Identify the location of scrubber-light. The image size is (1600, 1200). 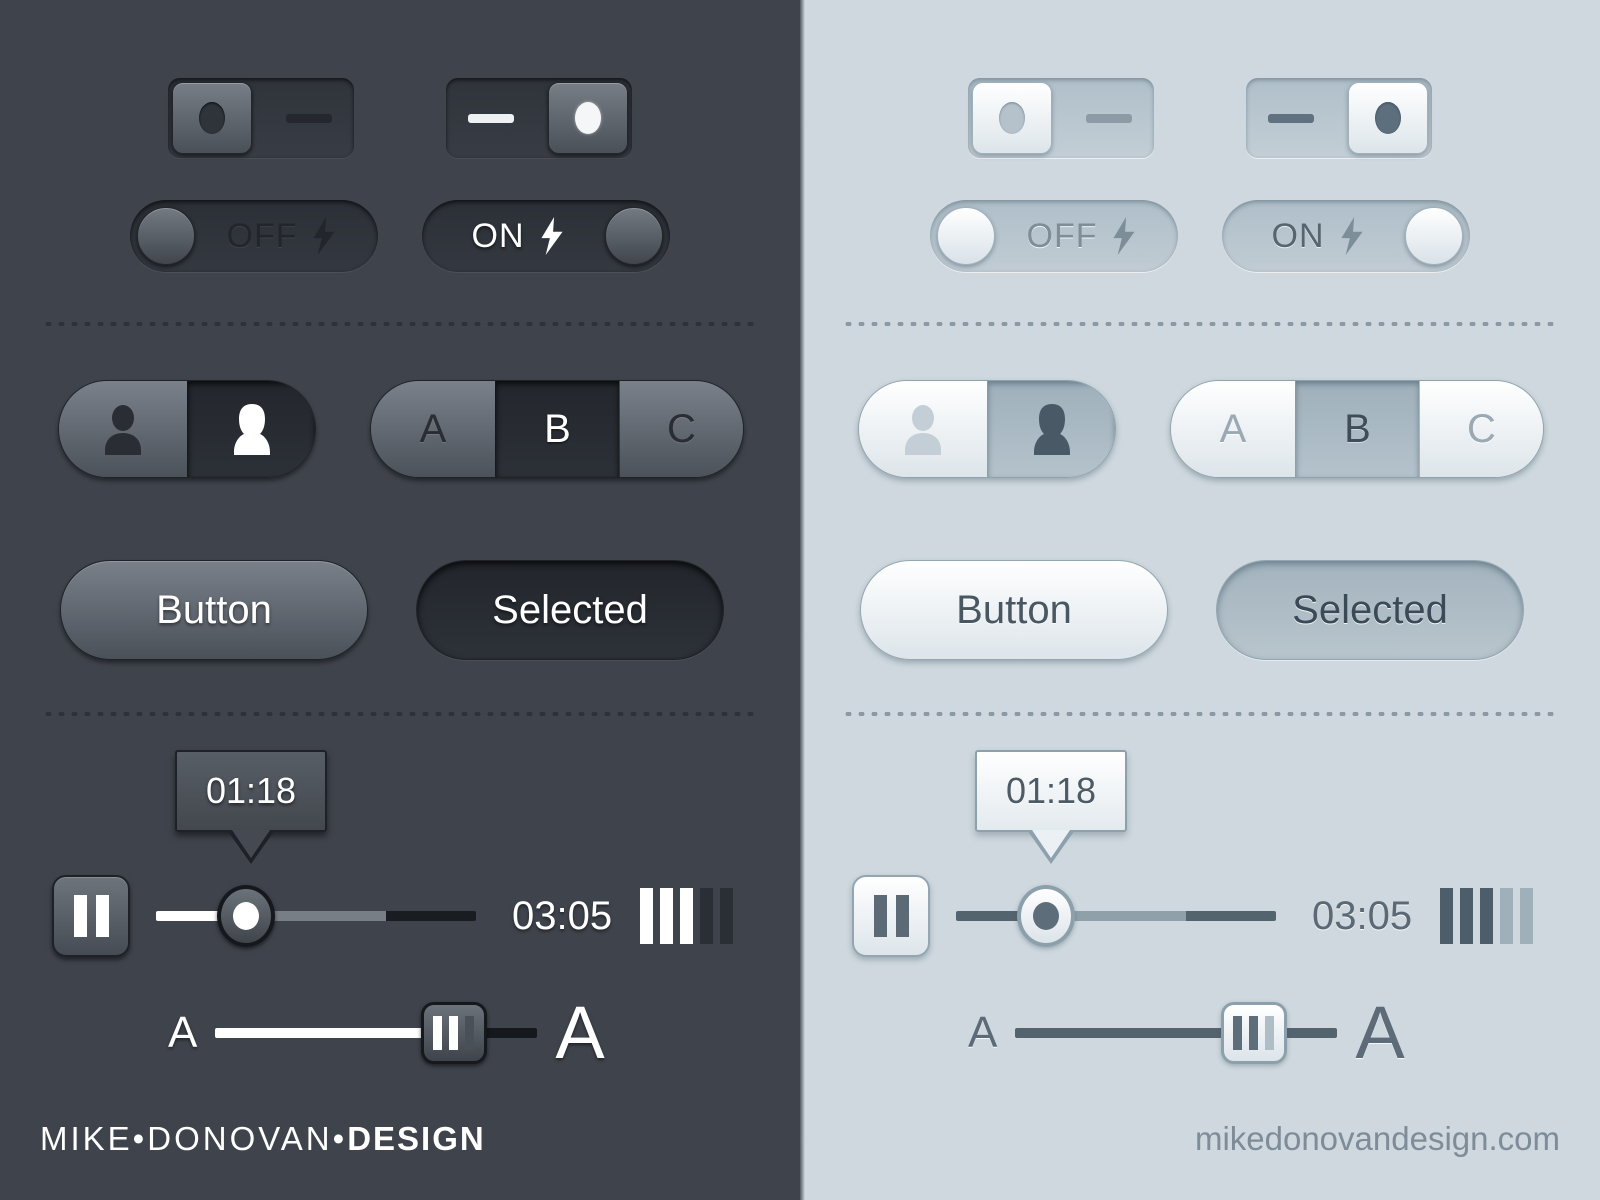
(1116, 916).